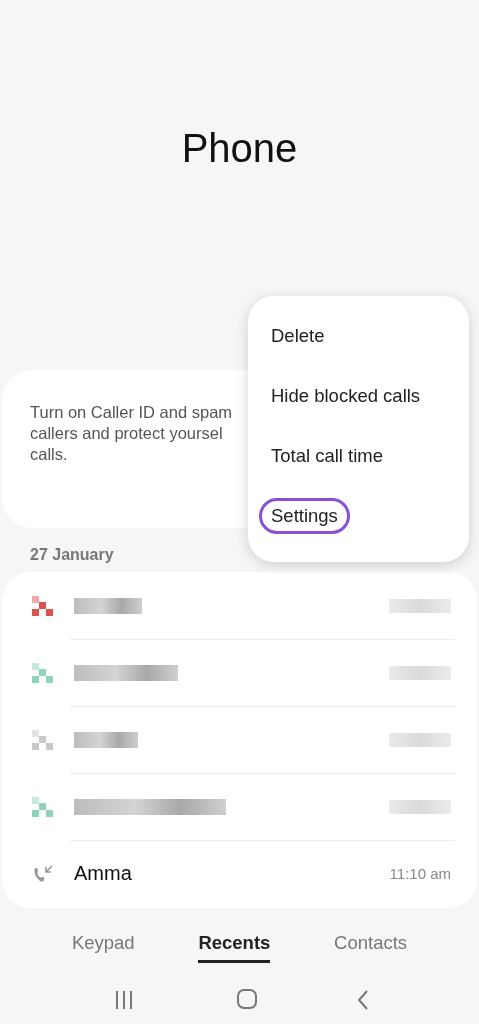  What do you see at coordinates (49, 454) in the screenshot?
I see `caller-id-text: calls.` at bounding box center [49, 454].